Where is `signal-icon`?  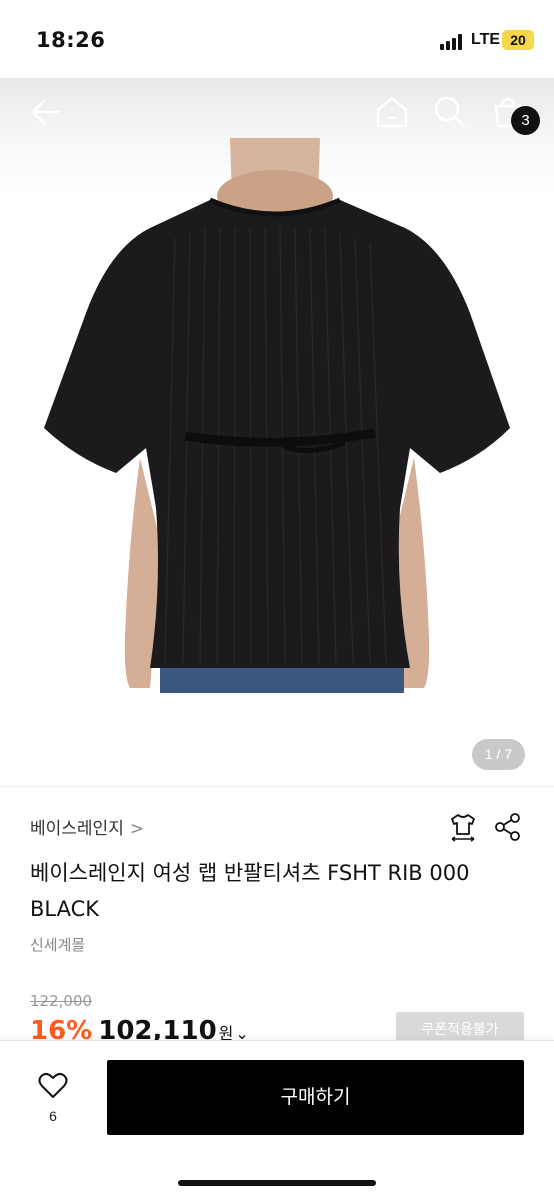 signal-icon is located at coordinates (453, 42).